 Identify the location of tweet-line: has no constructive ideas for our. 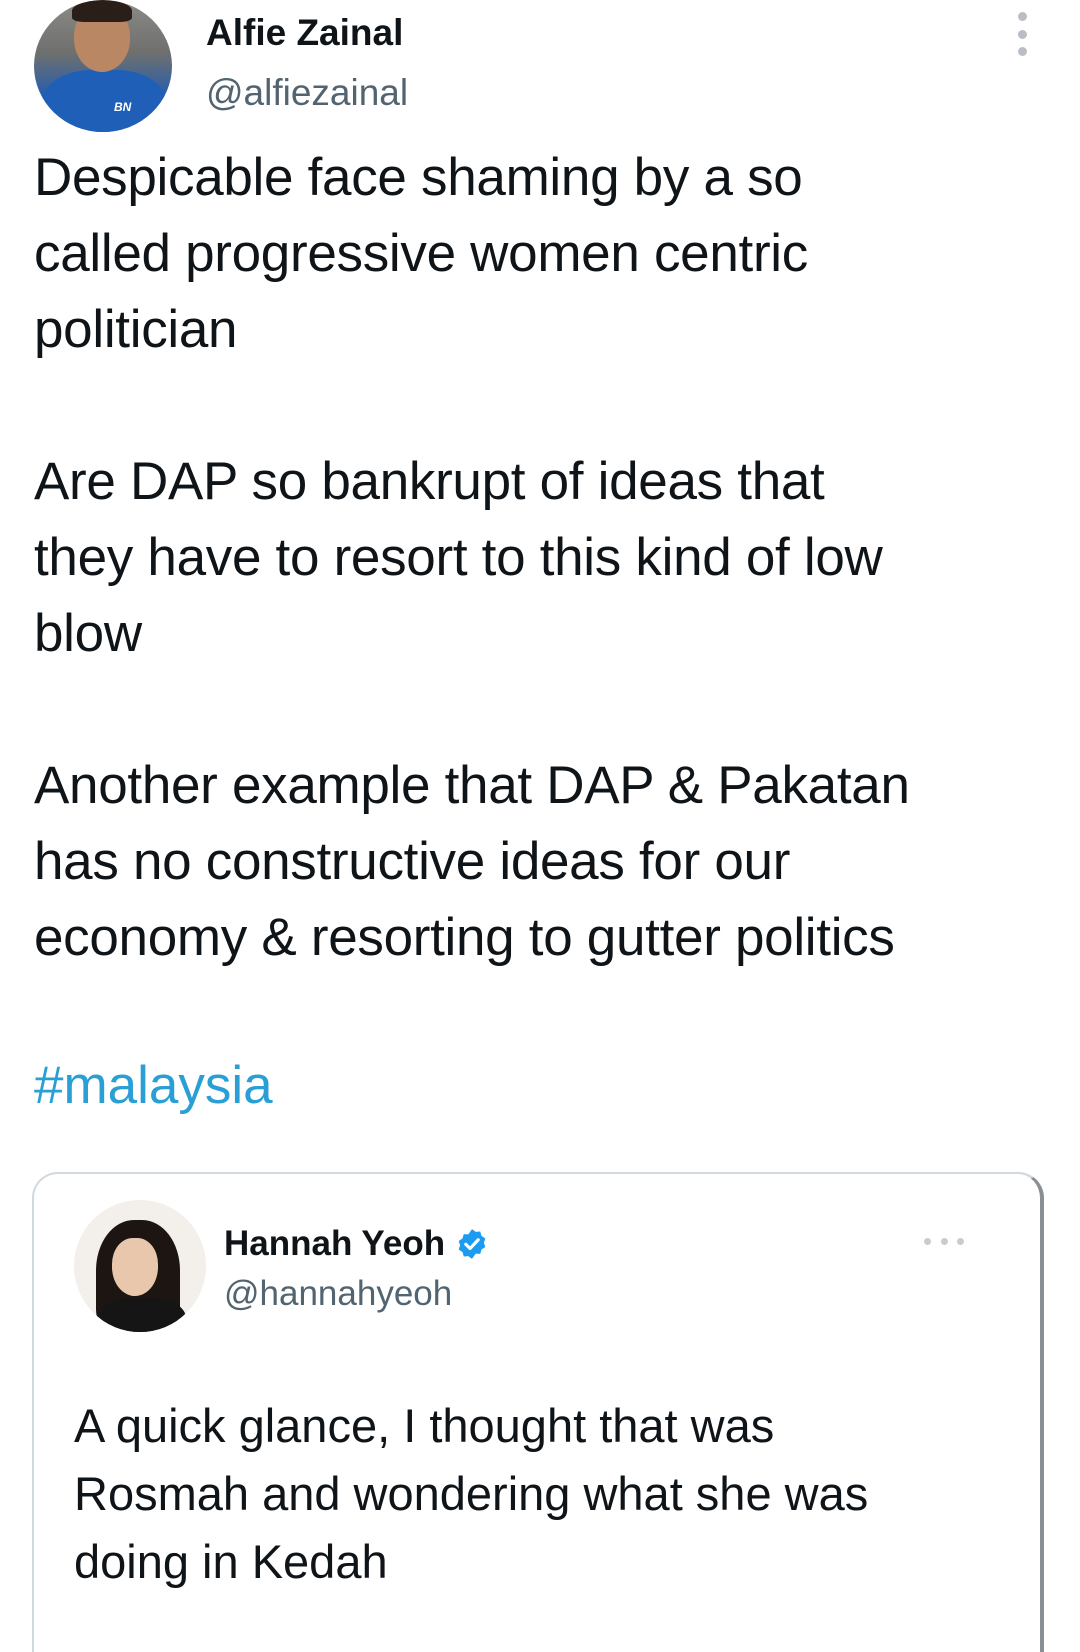
(412, 861).